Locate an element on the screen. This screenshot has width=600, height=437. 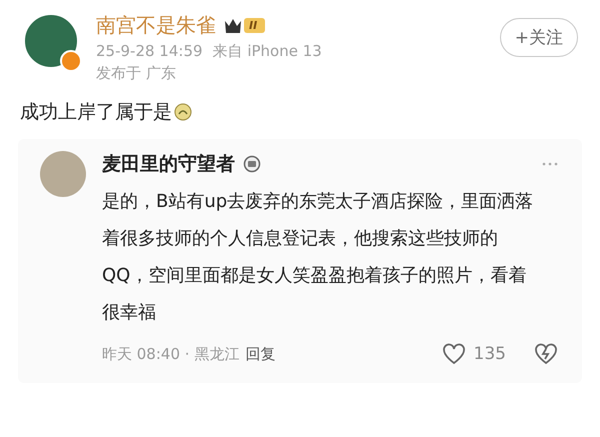
level-badge: II is located at coordinates (255, 25).